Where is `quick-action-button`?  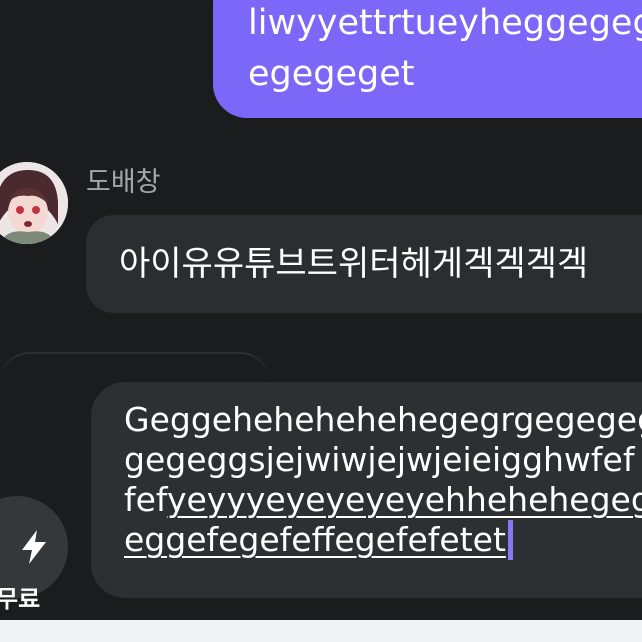
quick-action-button is located at coordinates (34, 547).